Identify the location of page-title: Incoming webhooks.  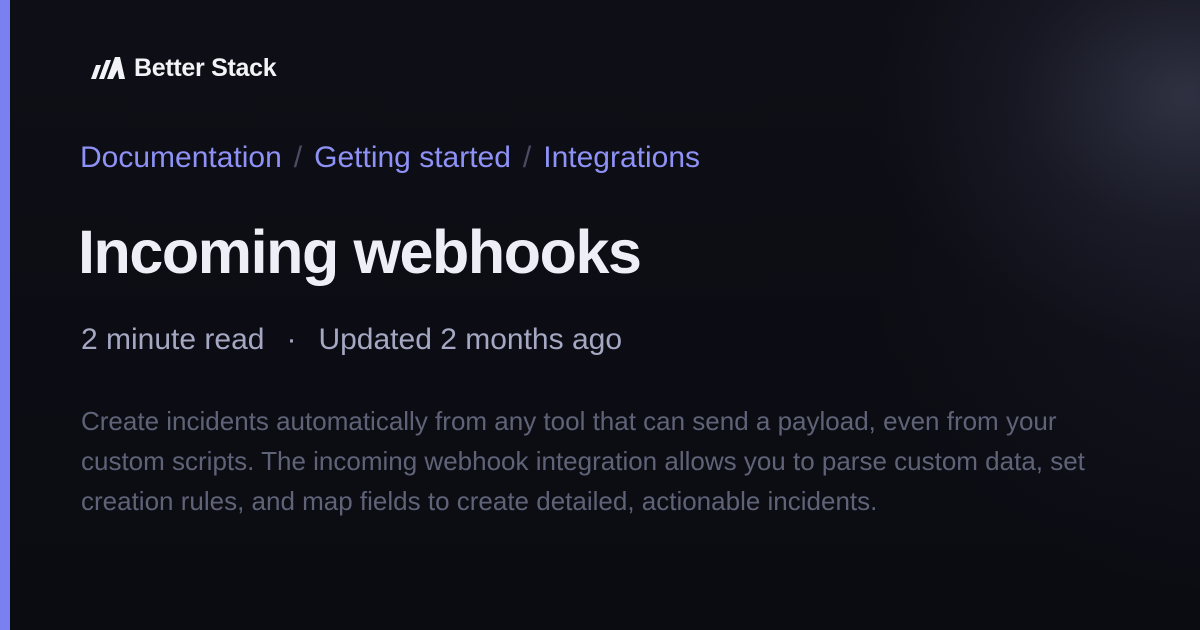
(360, 252).